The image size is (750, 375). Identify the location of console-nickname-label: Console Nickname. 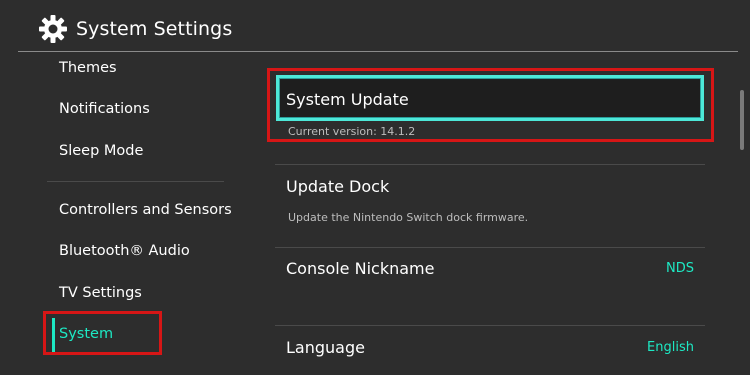
(360, 268).